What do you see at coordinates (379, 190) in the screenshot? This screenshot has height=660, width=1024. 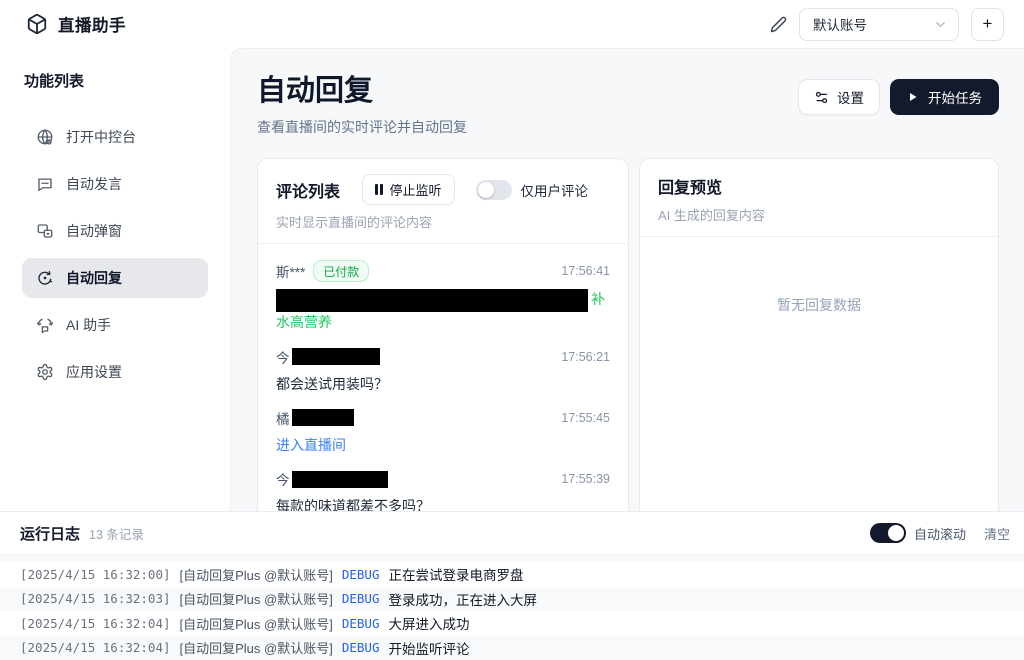 I see `pause-icon` at bounding box center [379, 190].